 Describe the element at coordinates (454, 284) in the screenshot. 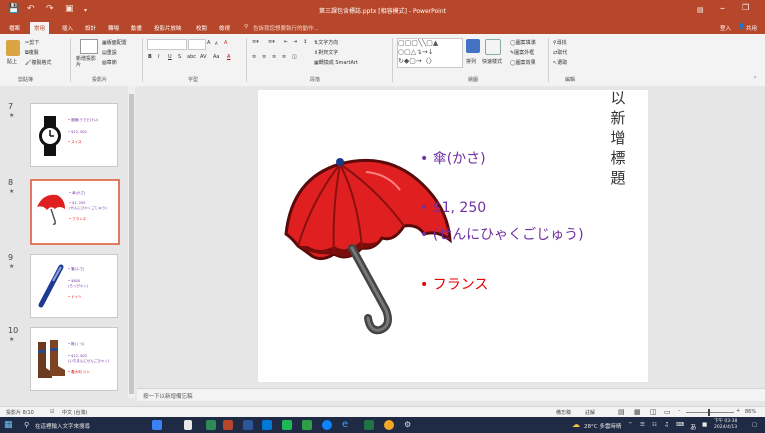

I see `bullet-item-country: • フランス` at that location.